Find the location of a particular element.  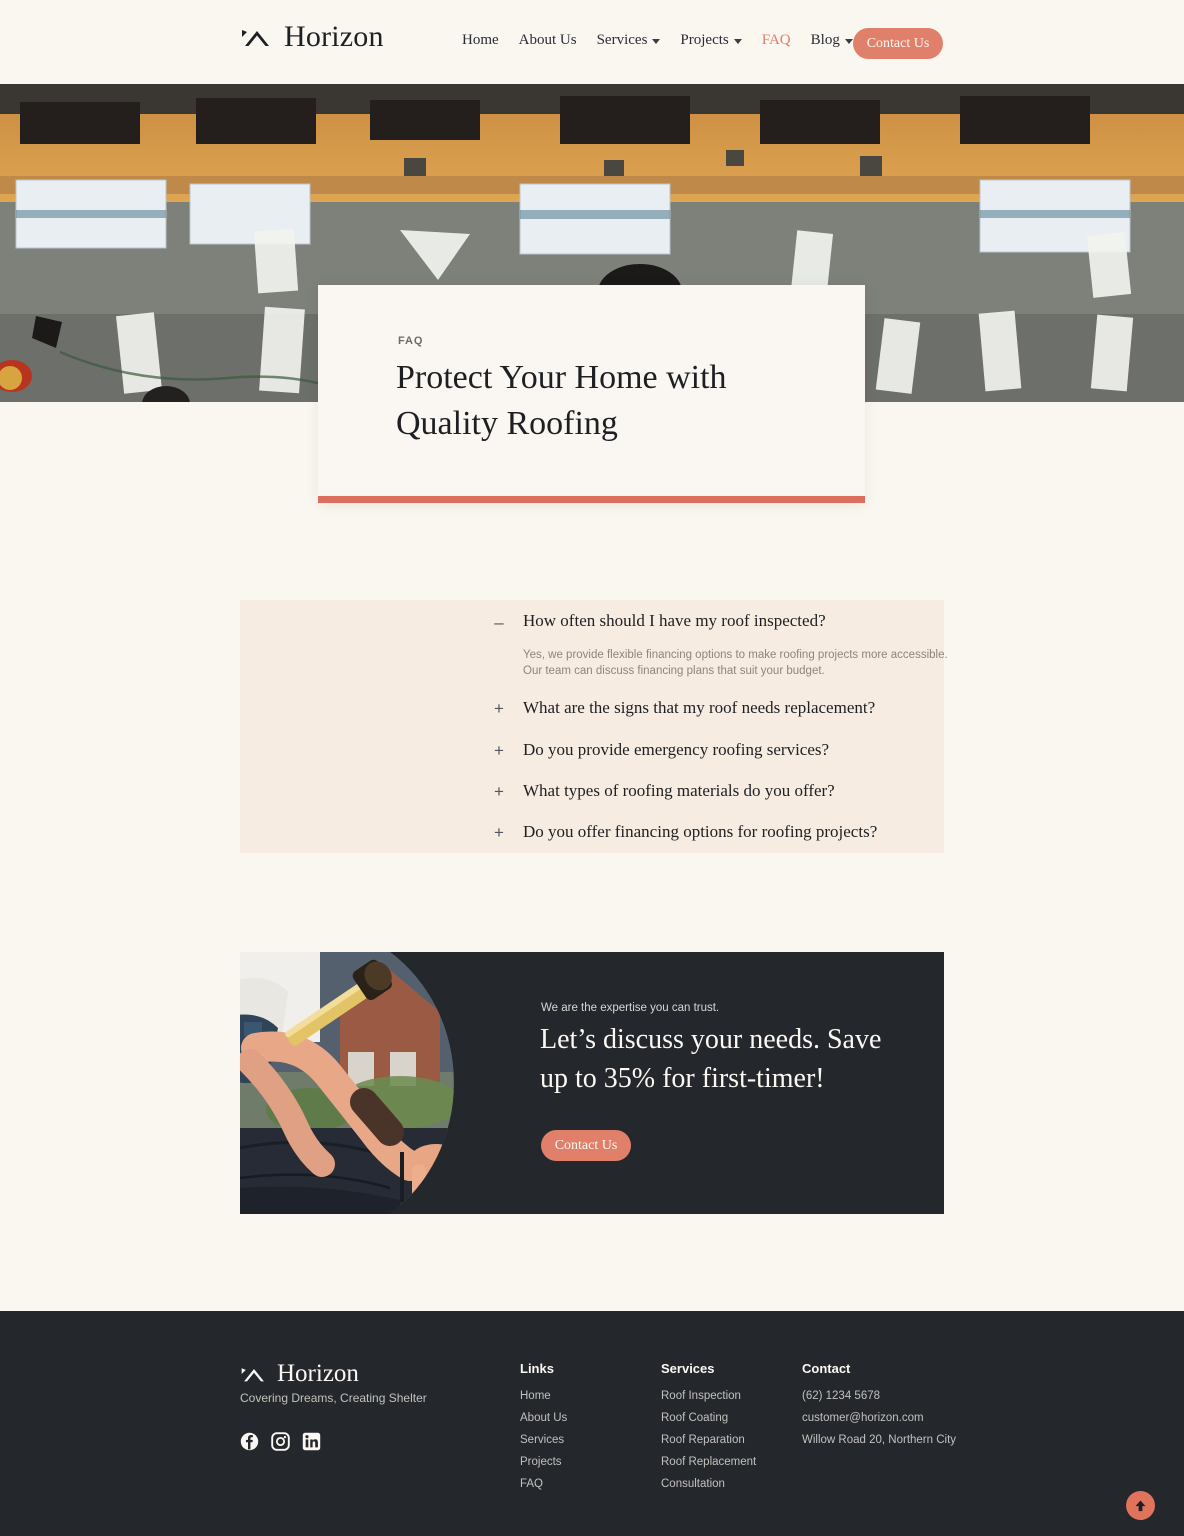

footer-link-roof-replacement: Roof Replacement is located at coordinates (708, 1462).